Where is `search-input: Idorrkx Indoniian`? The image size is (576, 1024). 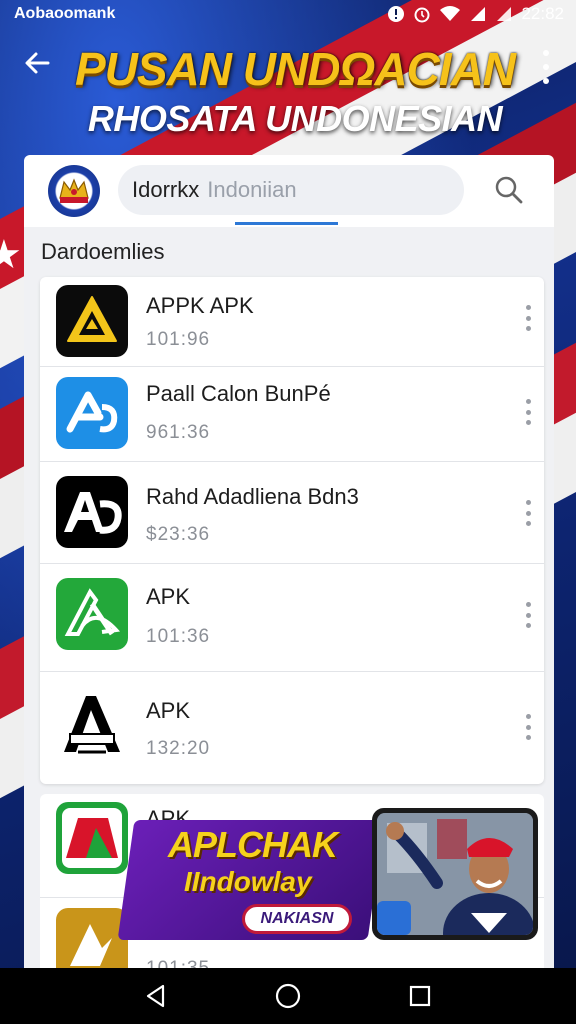
search-input: Idorrkx Indoniian is located at coordinates (291, 190).